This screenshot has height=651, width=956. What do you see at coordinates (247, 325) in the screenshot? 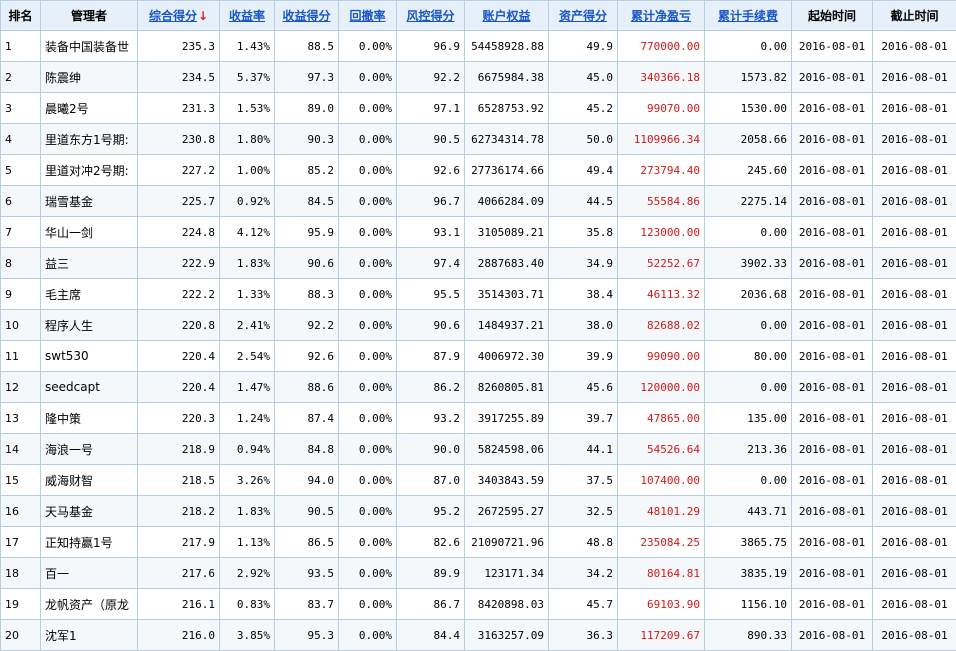
I see `return-rate-cell: 2.41%` at bounding box center [247, 325].